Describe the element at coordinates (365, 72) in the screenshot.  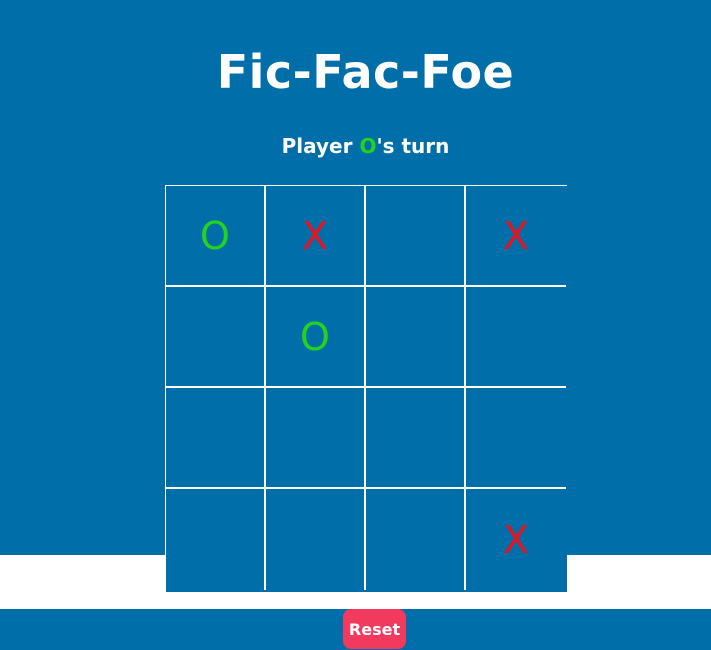
I see `game-title: Fic-Fac-Foe` at that location.